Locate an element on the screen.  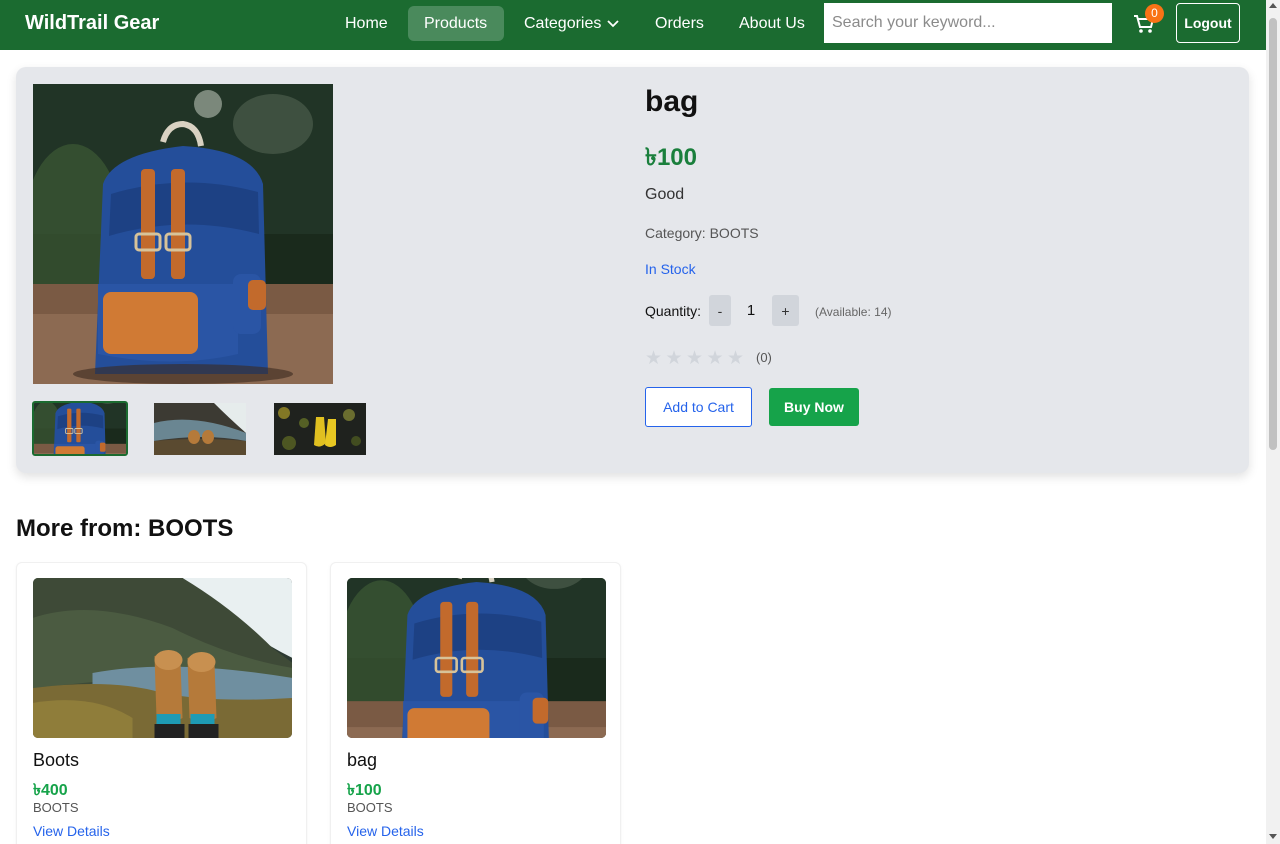
logout-button: Logout is located at coordinates (1208, 23).